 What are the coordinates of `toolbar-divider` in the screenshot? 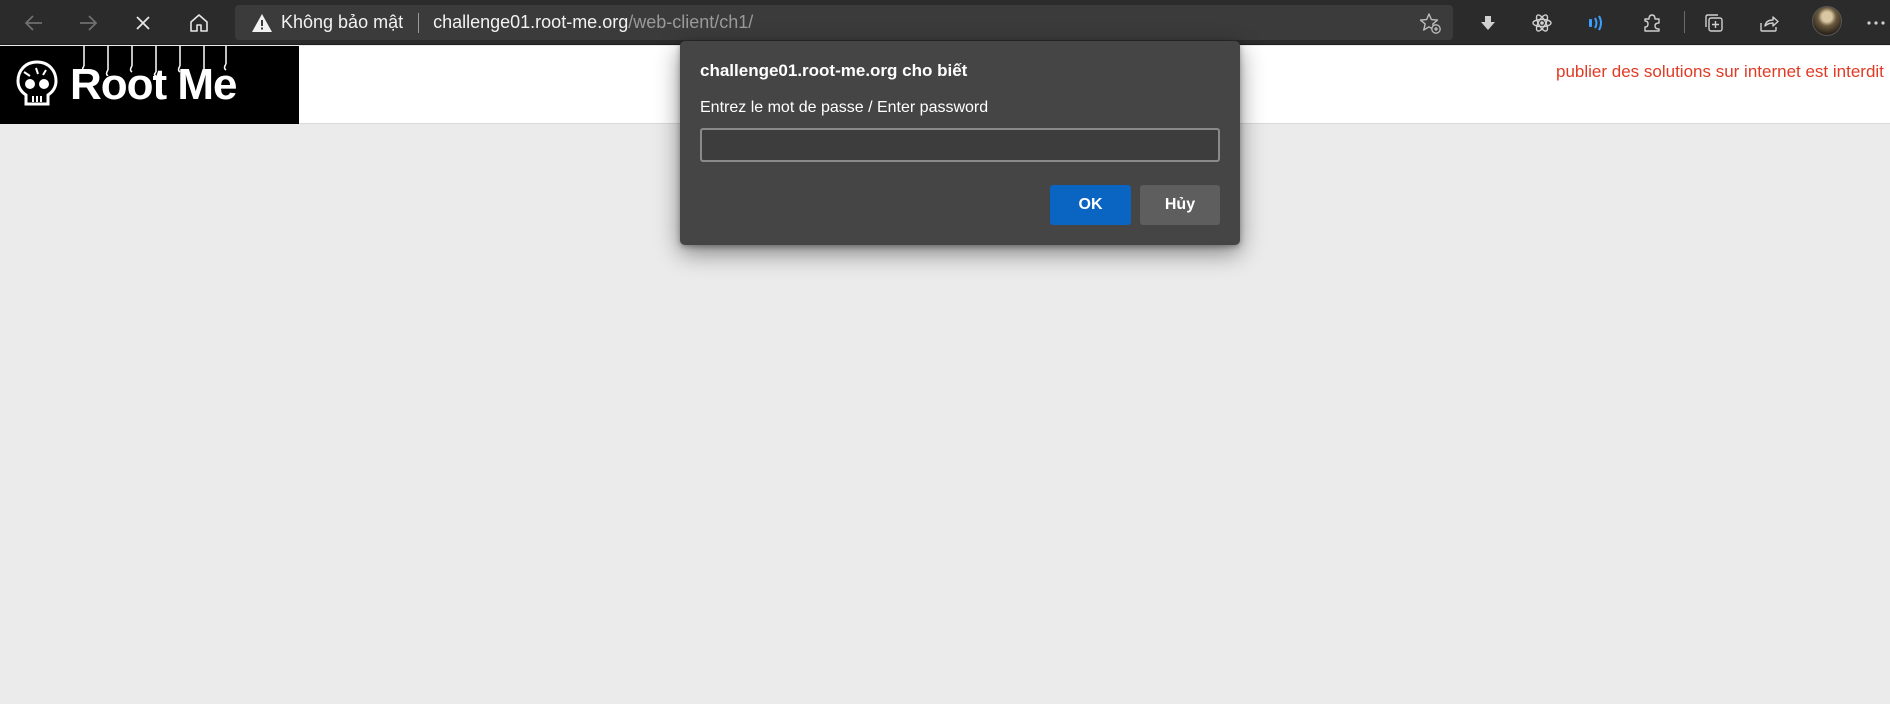 It's located at (1684, 22).